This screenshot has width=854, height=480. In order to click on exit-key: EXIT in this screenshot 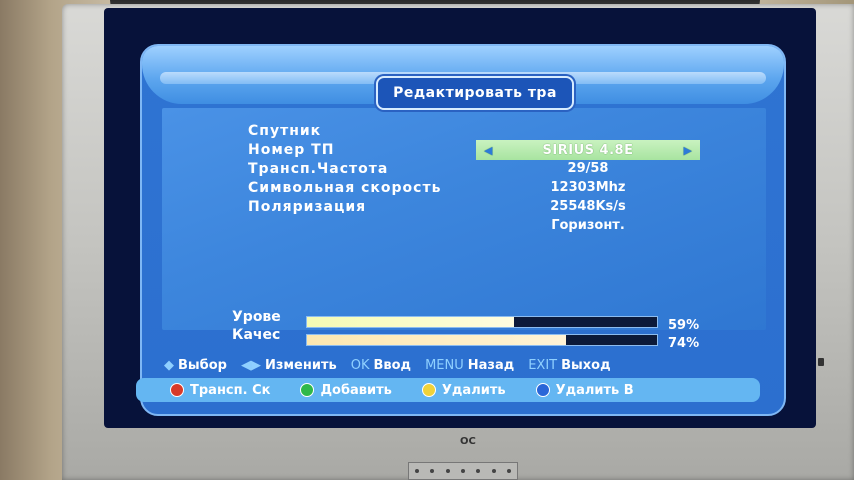, I will do `click(543, 365)`.